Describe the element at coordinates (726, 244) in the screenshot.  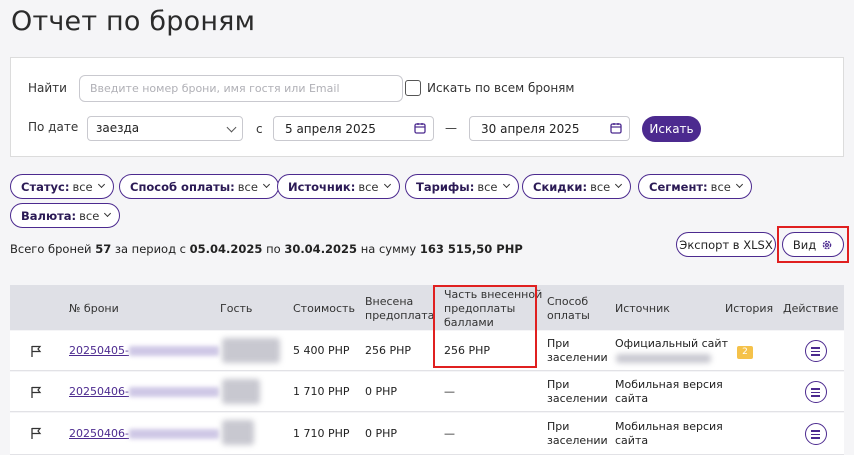
I see `export-xlsx-button: Экспорт в XLSX` at that location.